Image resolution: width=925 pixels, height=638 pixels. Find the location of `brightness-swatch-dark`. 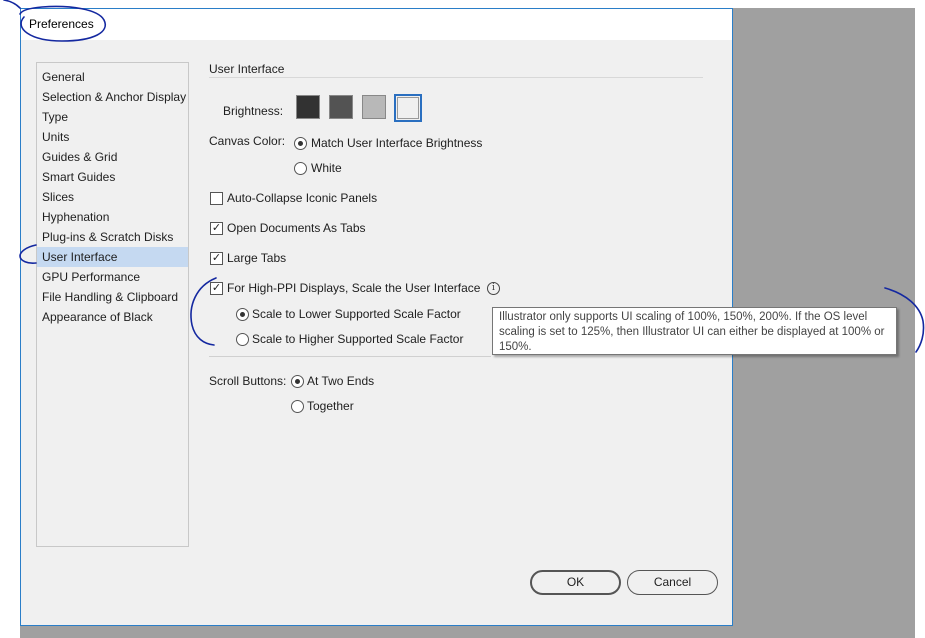

brightness-swatch-dark is located at coordinates (308, 107).